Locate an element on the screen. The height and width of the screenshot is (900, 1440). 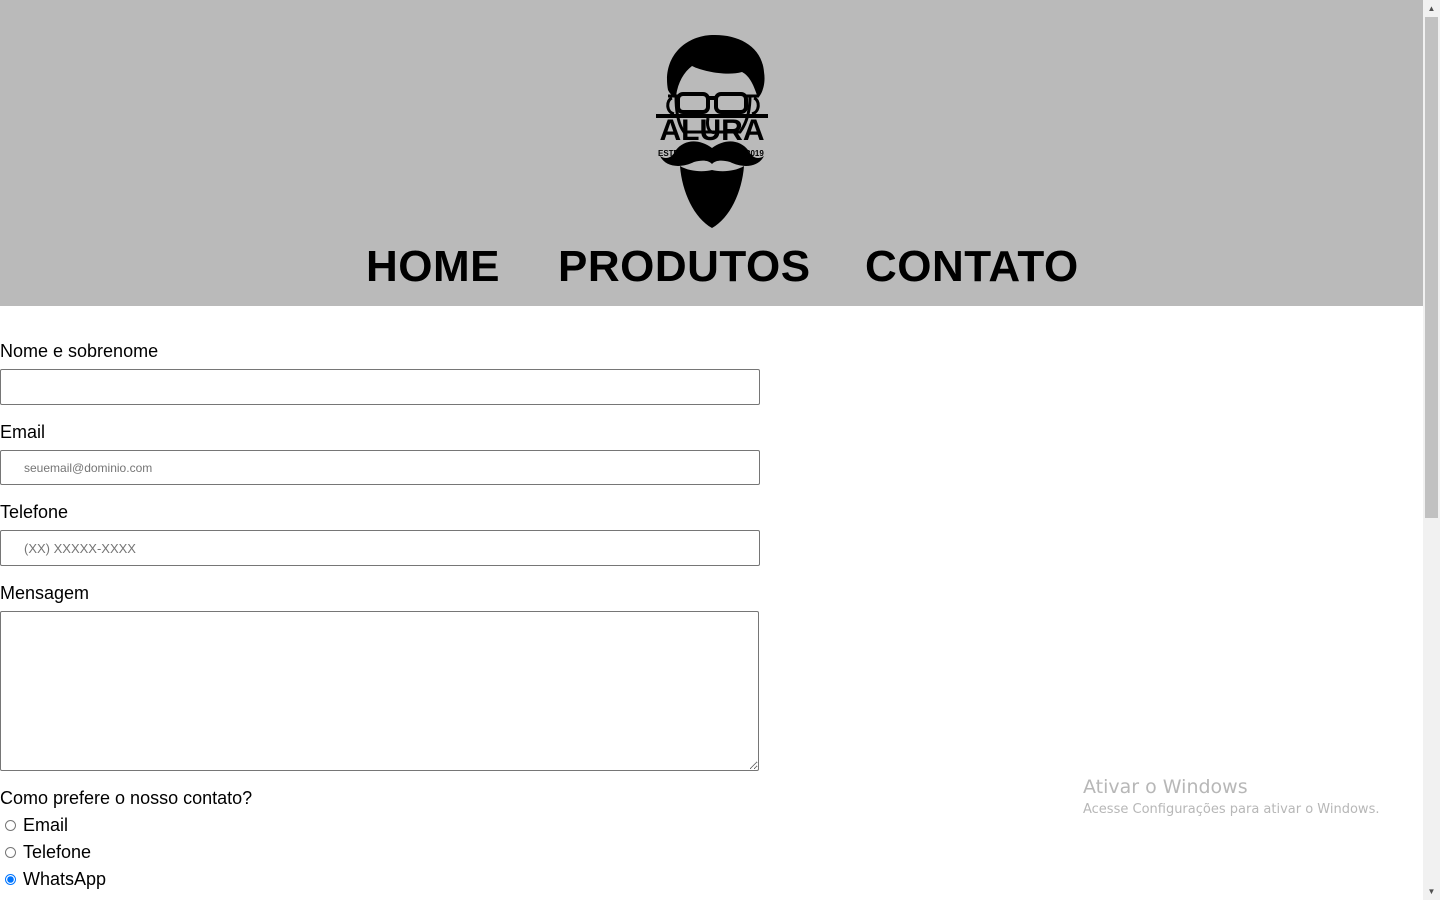
vertical-scrollbar: ▲ ▼ is located at coordinates (1431, 450).